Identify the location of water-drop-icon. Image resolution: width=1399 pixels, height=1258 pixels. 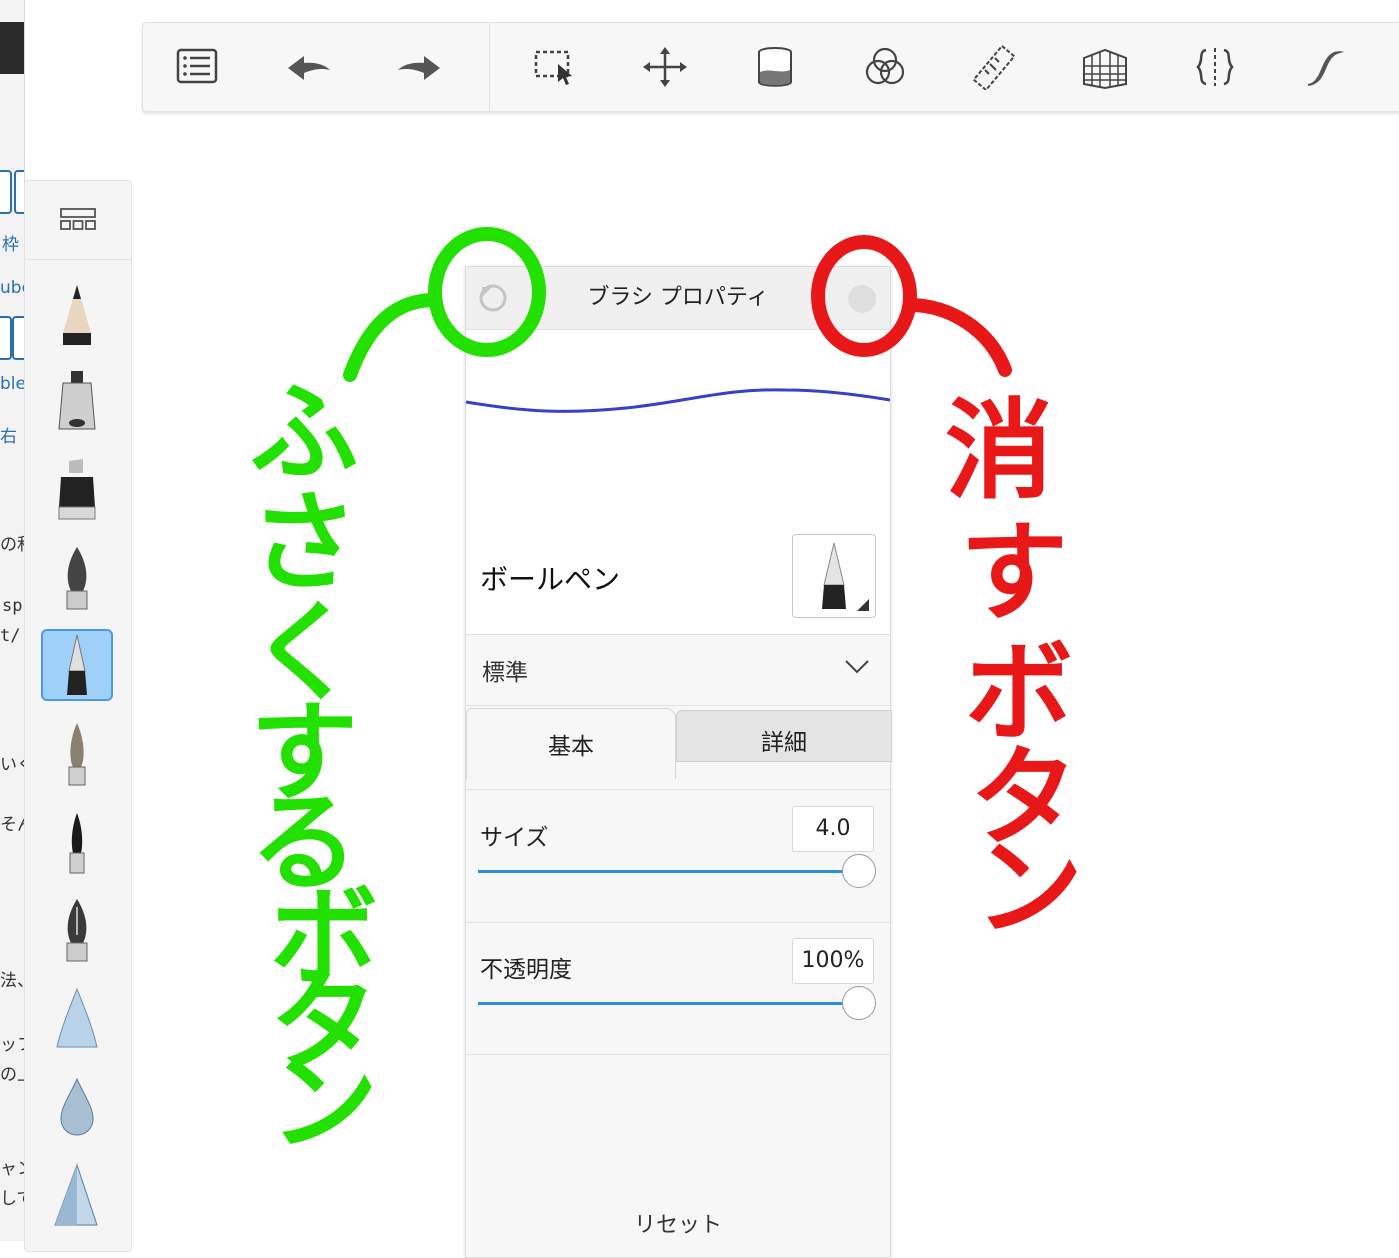
(77, 1106).